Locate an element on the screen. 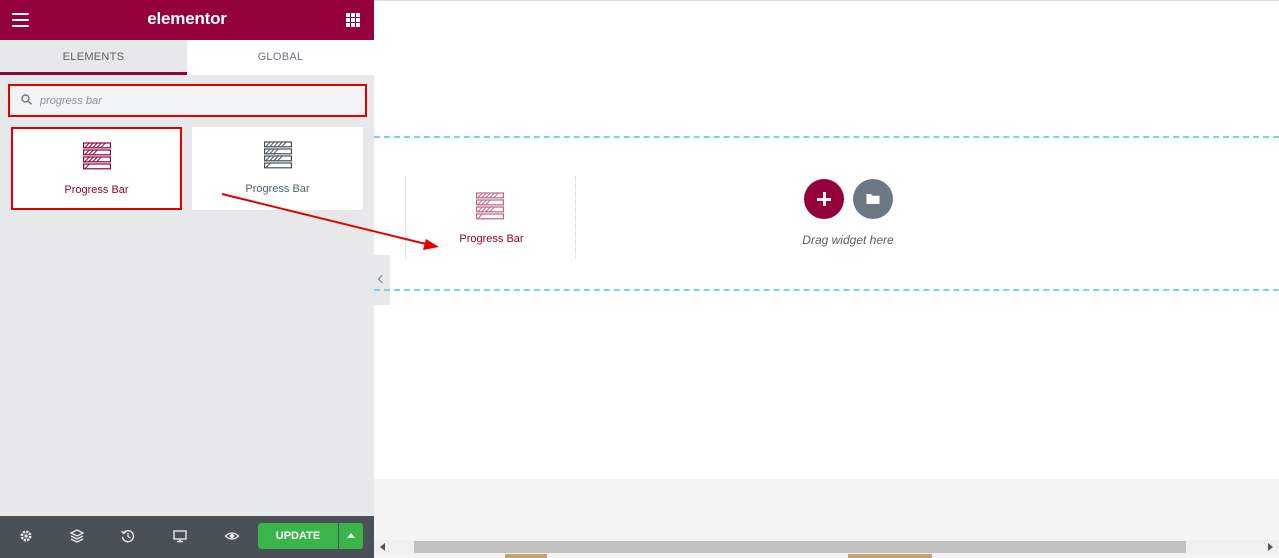 The height and width of the screenshot is (558, 1279). search-input is located at coordinates (195, 101).